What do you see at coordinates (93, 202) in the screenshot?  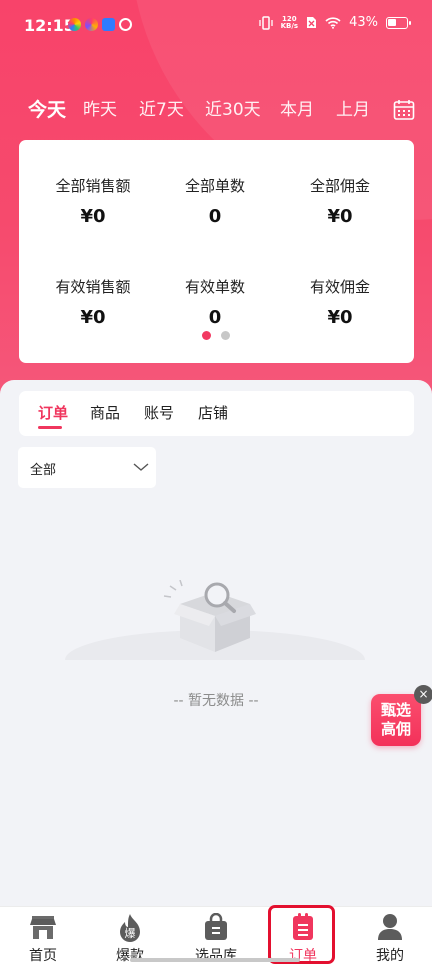 I see `stat-total-sales: 全部销售额 ¥0` at bounding box center [93, 202].